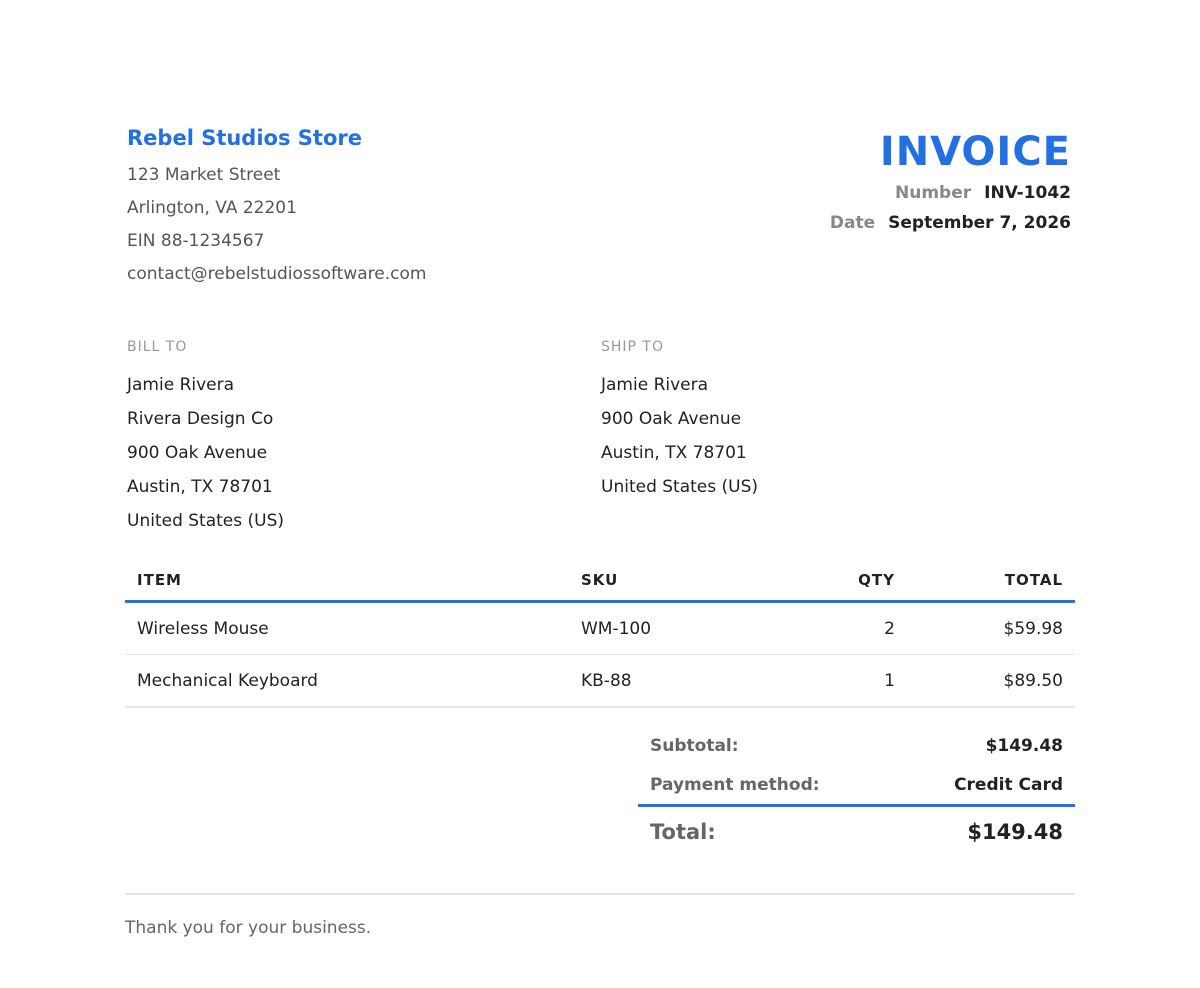 The image size is (1200, 988). Describe the element at coordinates (1024, 746) in the screenshot. I see `subtotal-value: $149.48` at that location.